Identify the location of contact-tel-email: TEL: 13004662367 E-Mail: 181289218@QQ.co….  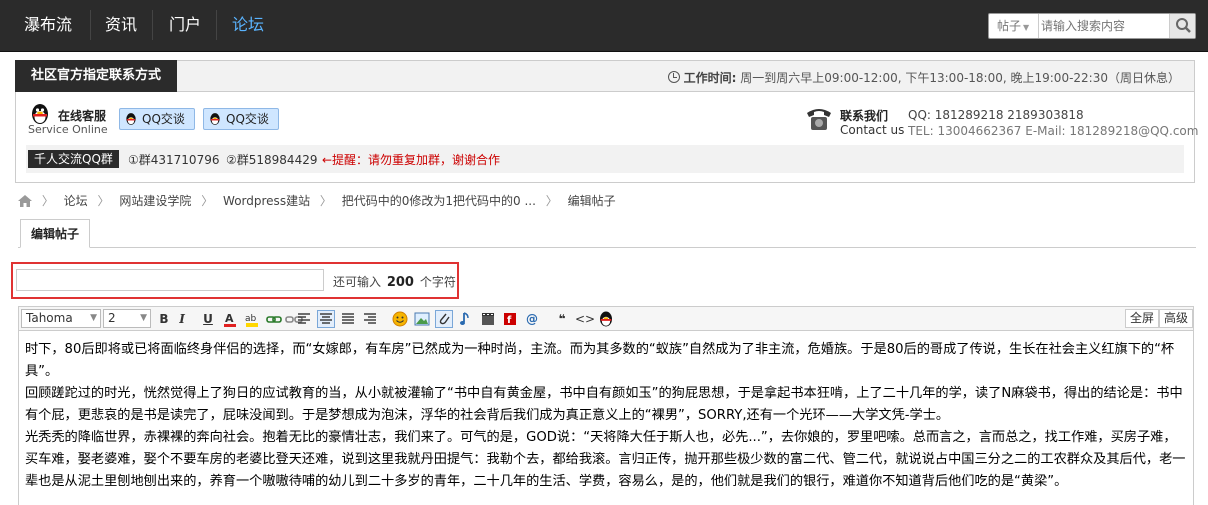
(1053, 131).